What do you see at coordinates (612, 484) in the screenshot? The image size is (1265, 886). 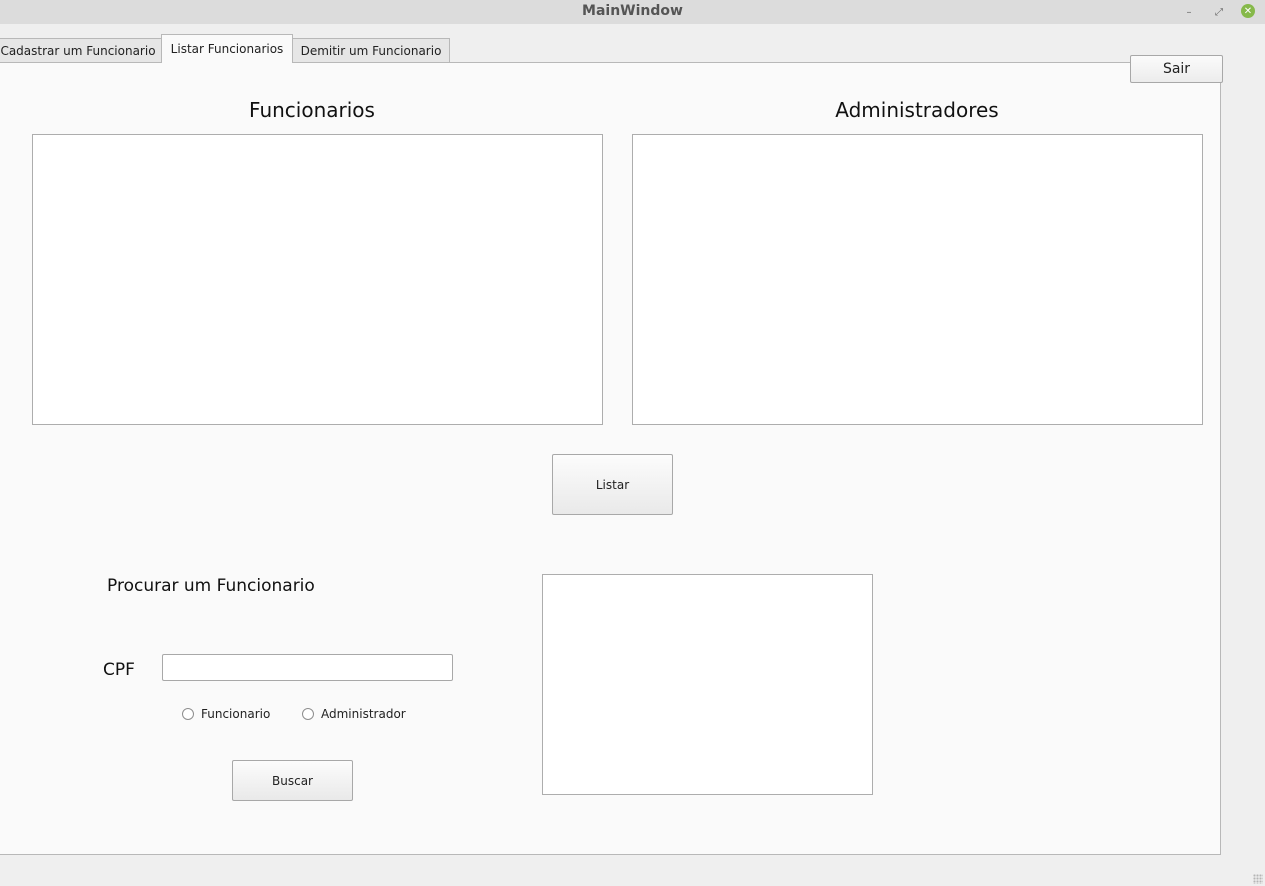 I see `listar-button: Listar` at bounding box center [612, 484].